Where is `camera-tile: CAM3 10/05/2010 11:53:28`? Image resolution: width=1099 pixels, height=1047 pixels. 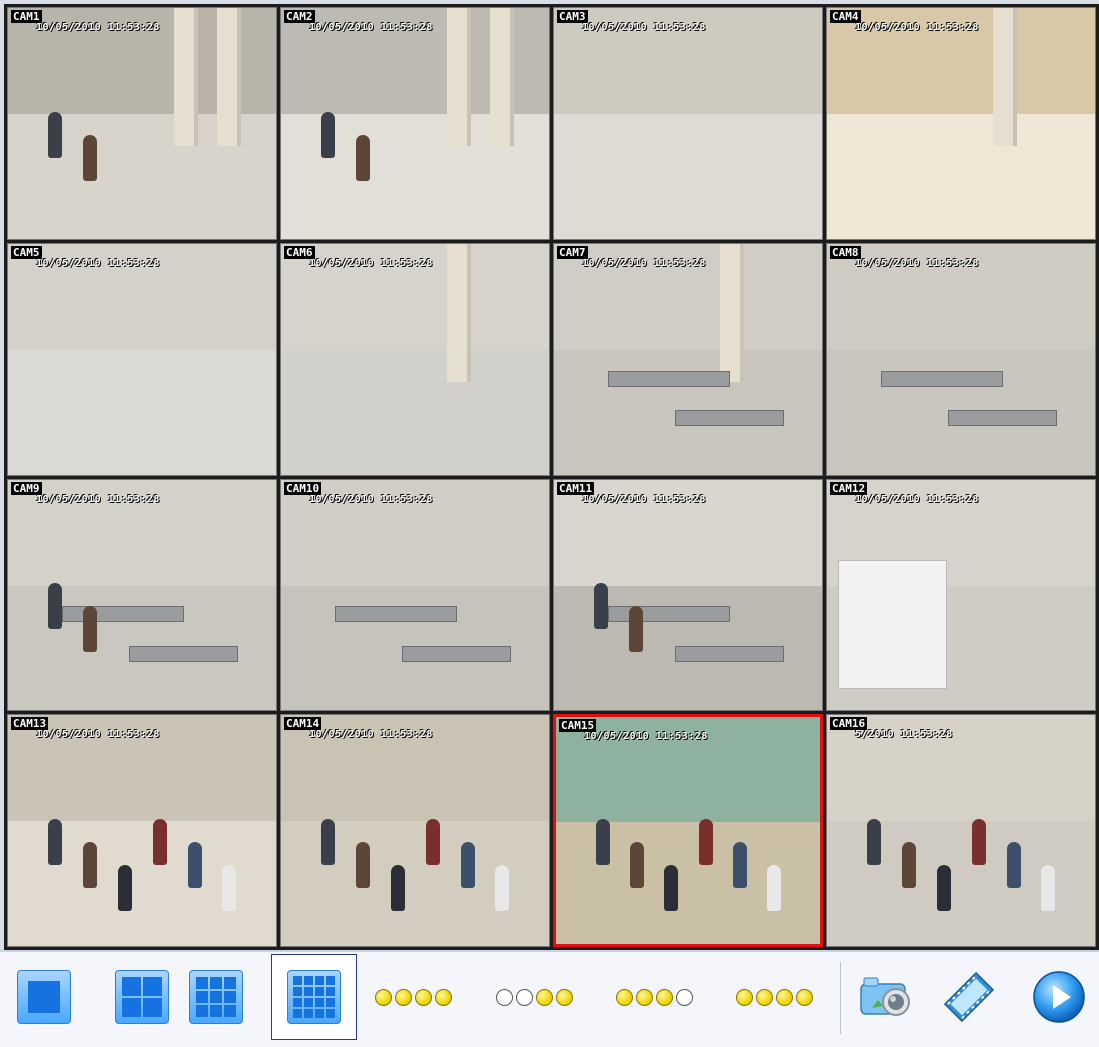
camera-tile: CAM3 10/05/2010 11:53:28 is located at coordinates (688, 123).